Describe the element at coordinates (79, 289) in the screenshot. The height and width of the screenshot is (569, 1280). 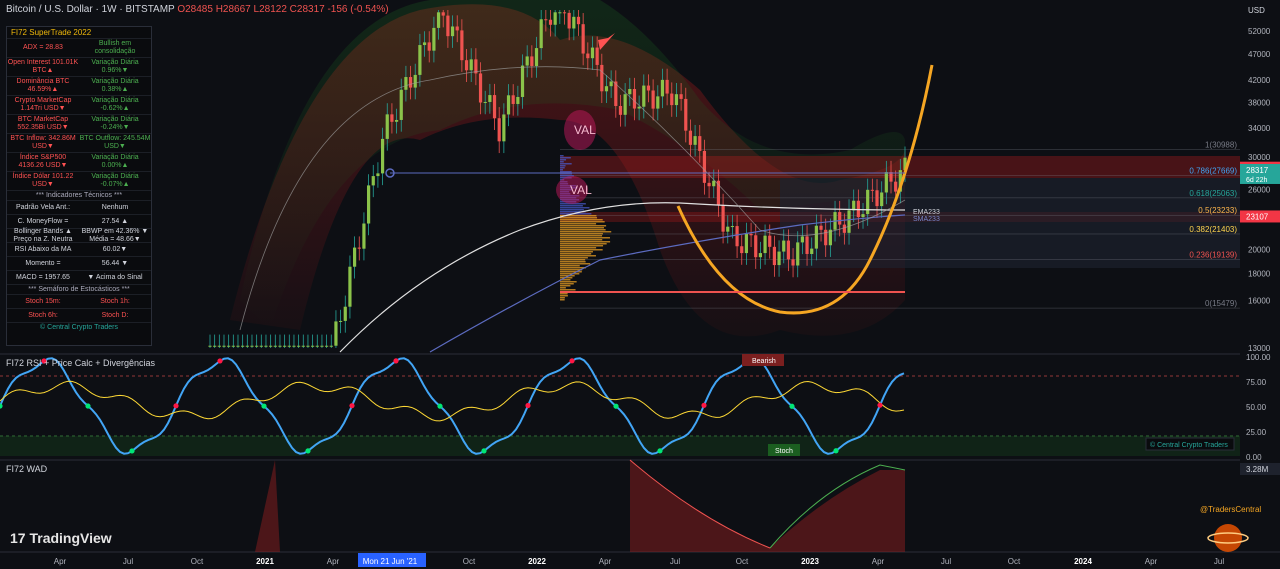
I see `stoch-title: *** Semáforo de Estocásticos ***` at that location.